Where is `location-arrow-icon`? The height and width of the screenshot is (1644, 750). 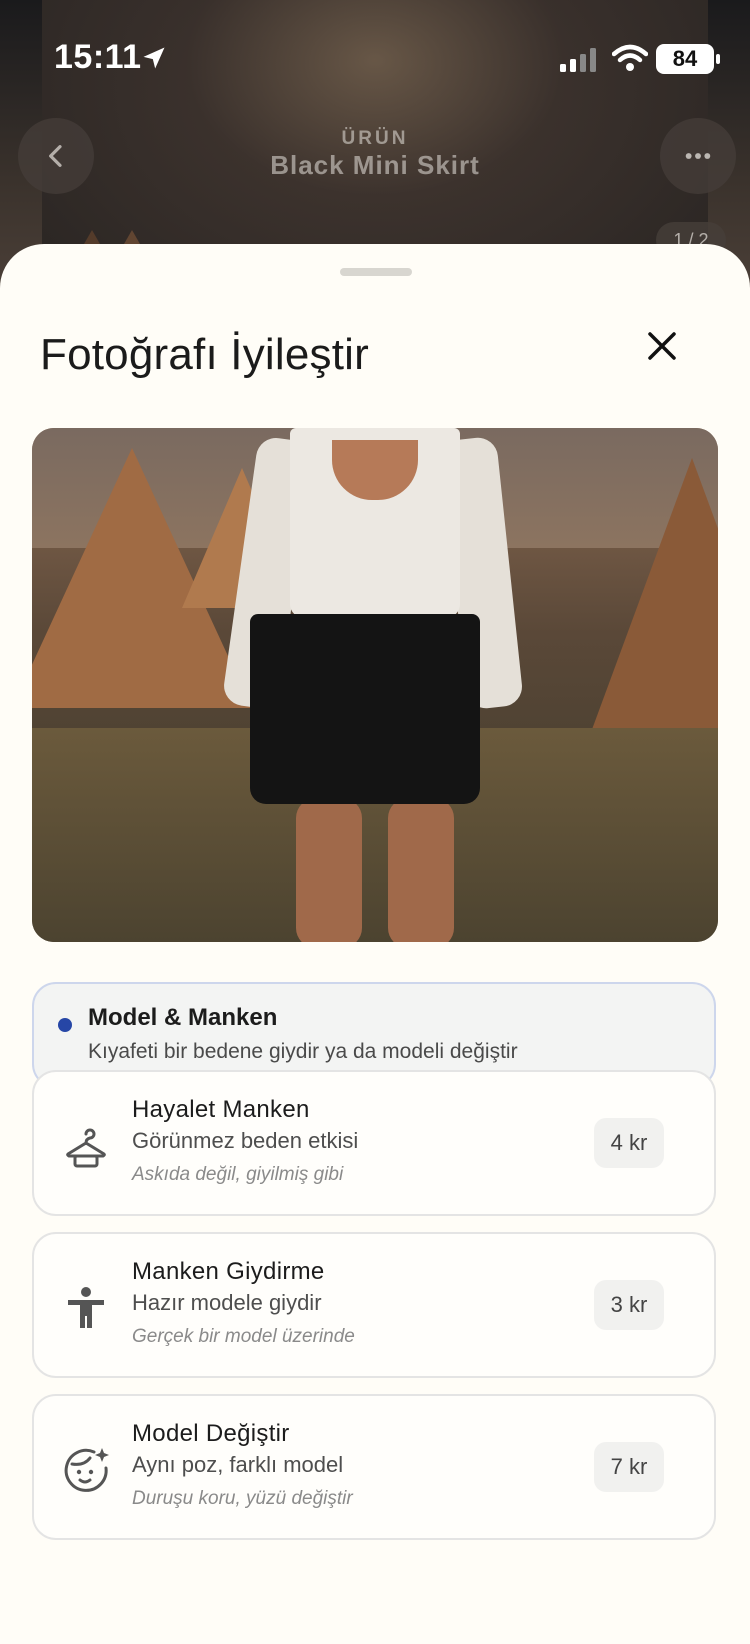 location-arrow-icon is located at coordinates (154, 58).